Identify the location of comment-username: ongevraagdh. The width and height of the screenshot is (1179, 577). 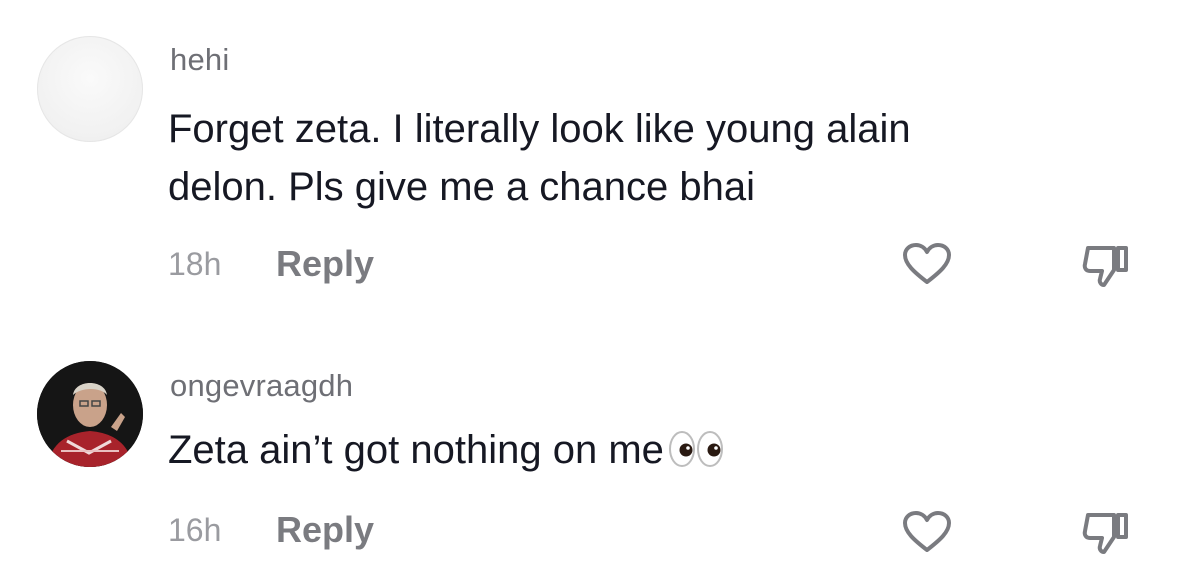
(261, 386).